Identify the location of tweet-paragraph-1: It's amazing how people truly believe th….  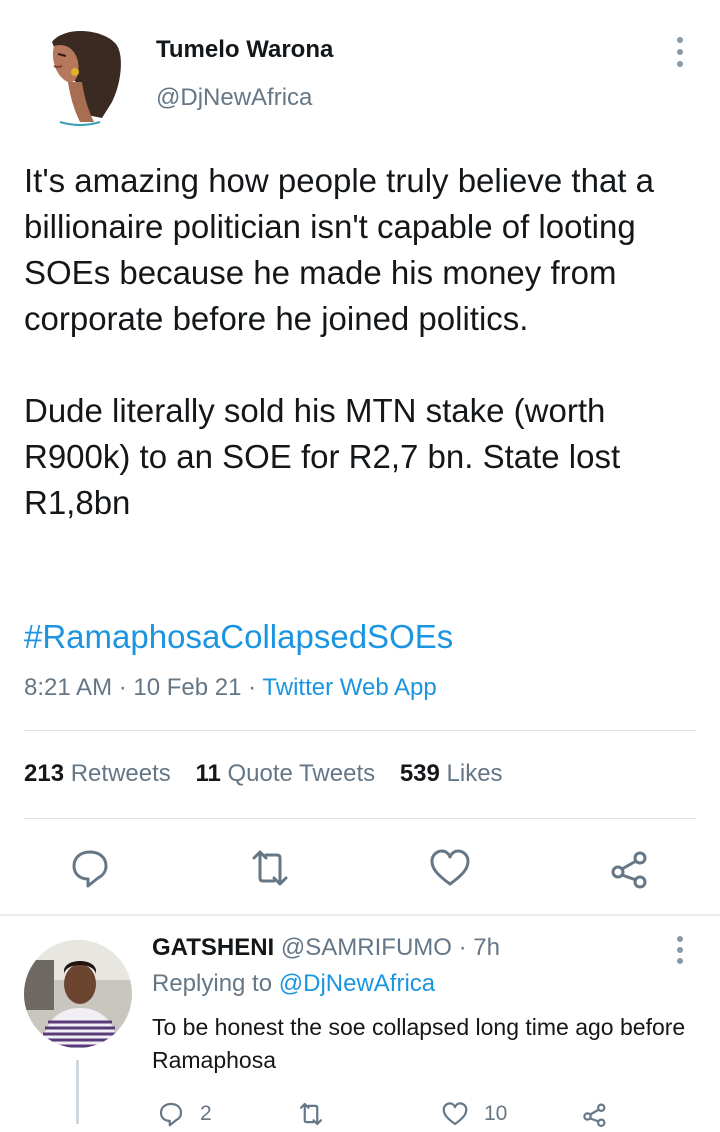
(344, 249).